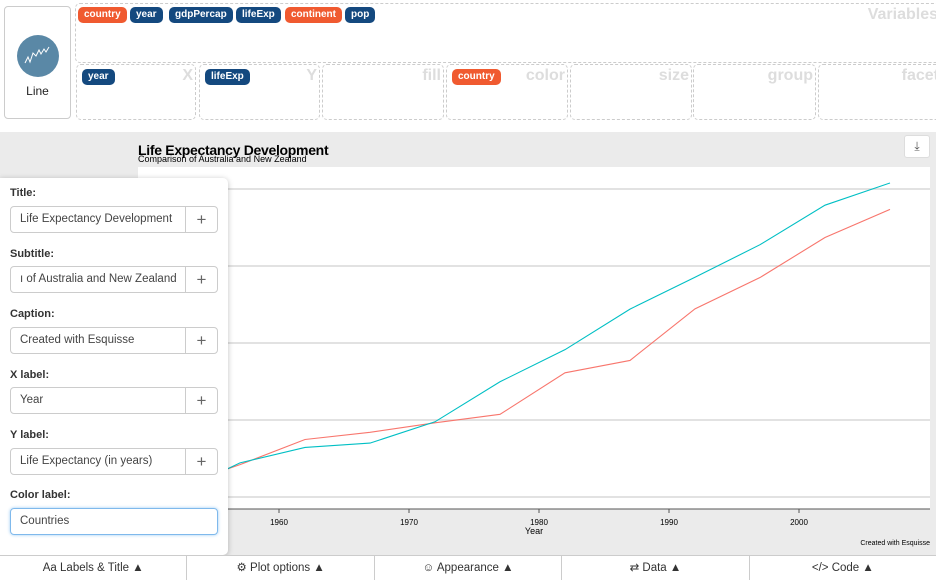  What do you see at coordinates (201, 279) in the screenshot?
I see `subtitle-add-button: +` at bounding box center [201, 279].